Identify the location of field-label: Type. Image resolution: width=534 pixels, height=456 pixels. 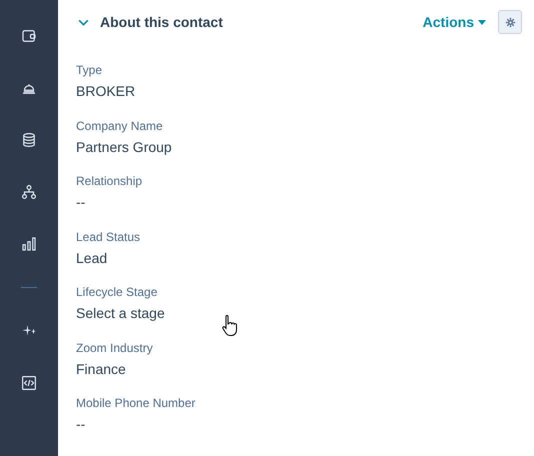
(90, 70).